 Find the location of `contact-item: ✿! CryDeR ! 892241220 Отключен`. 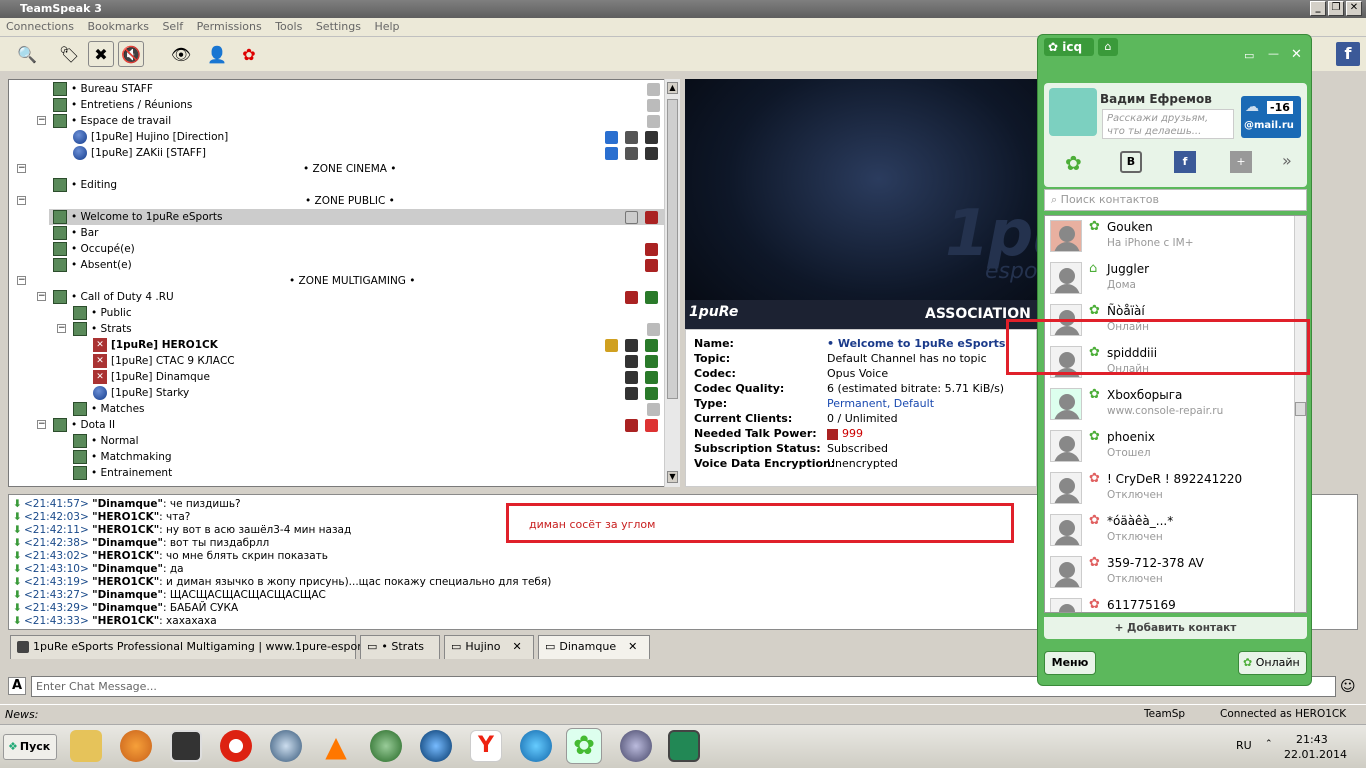

contact-item: ✿! CryDeR ! 892241220 Отключен is located at coordinates (1170, 489).